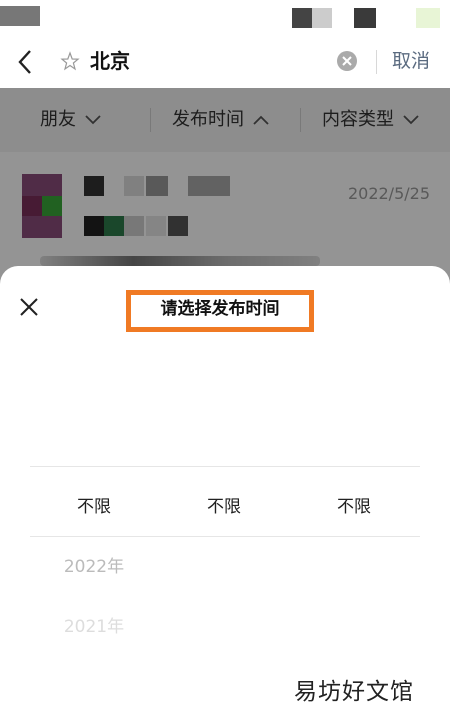 This screenshot has width=450, height=720. What do you see at coordinates (225, 62) in the screenshot?
I see `search-header: 北京 取消` at bounding box center [225, 62].